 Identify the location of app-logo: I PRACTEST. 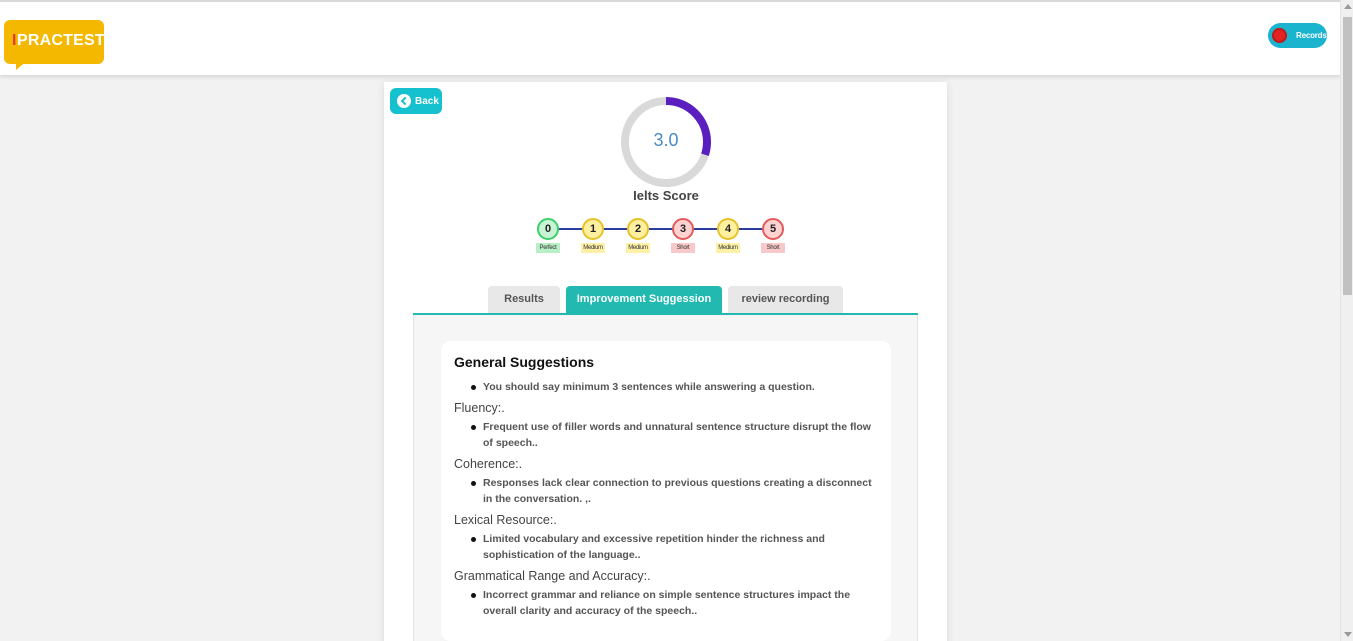
(54, 45).